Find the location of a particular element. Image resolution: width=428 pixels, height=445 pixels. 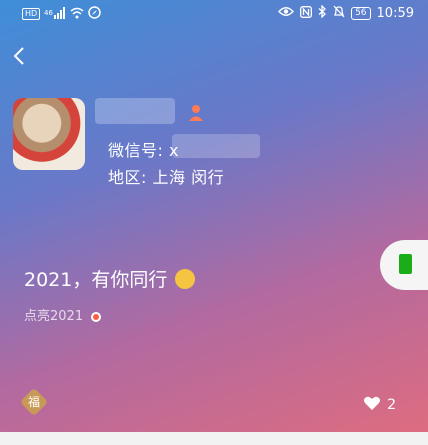

hd-badge: HD is located at coordinates (31, 14).